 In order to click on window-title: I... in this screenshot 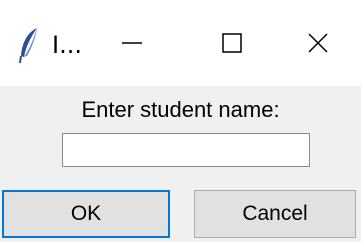, I will do `click(67, 45)`.